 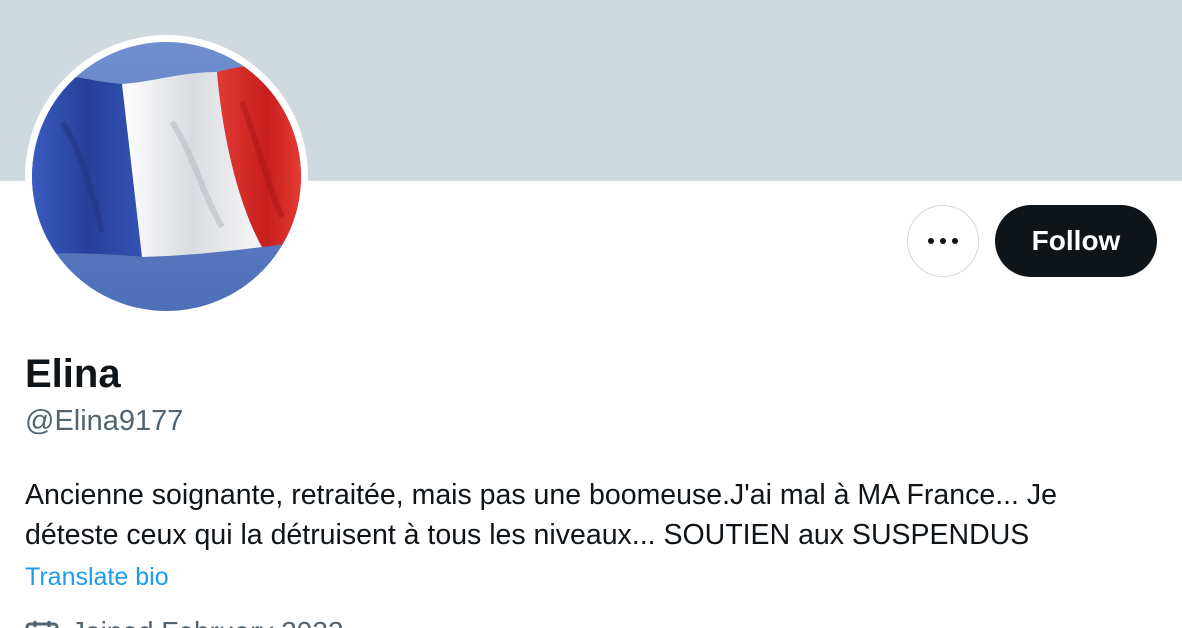 What do you see at coordinates (104, 421) in the screenshot?
I see `profile-handle: @Elina9177` at bounding box center [104, 421].